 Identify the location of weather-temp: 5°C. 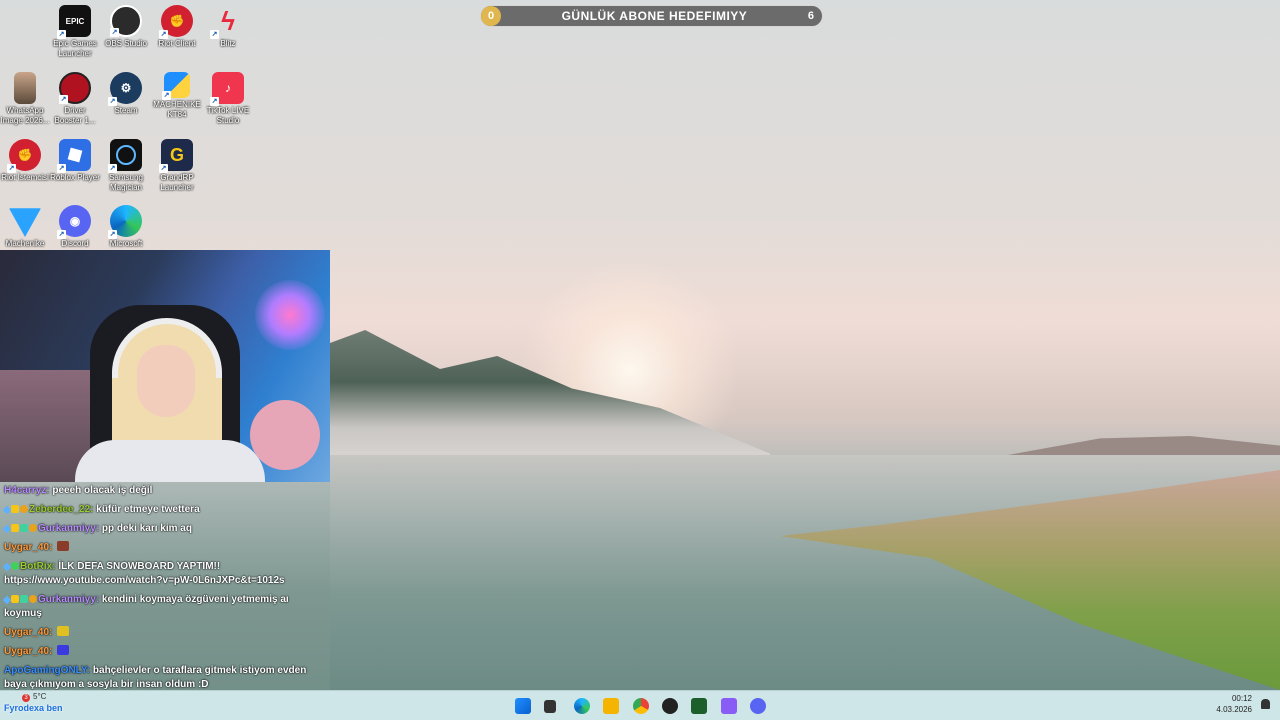
(40, 696).